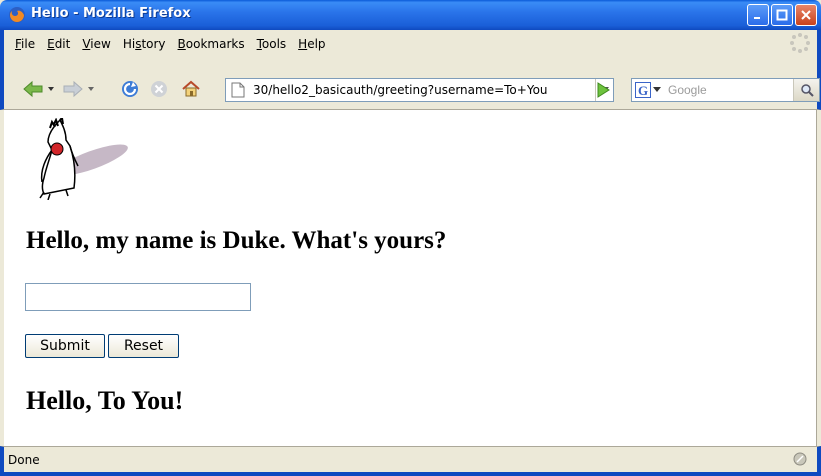  I want to click on search-icon, so click(807, 90).